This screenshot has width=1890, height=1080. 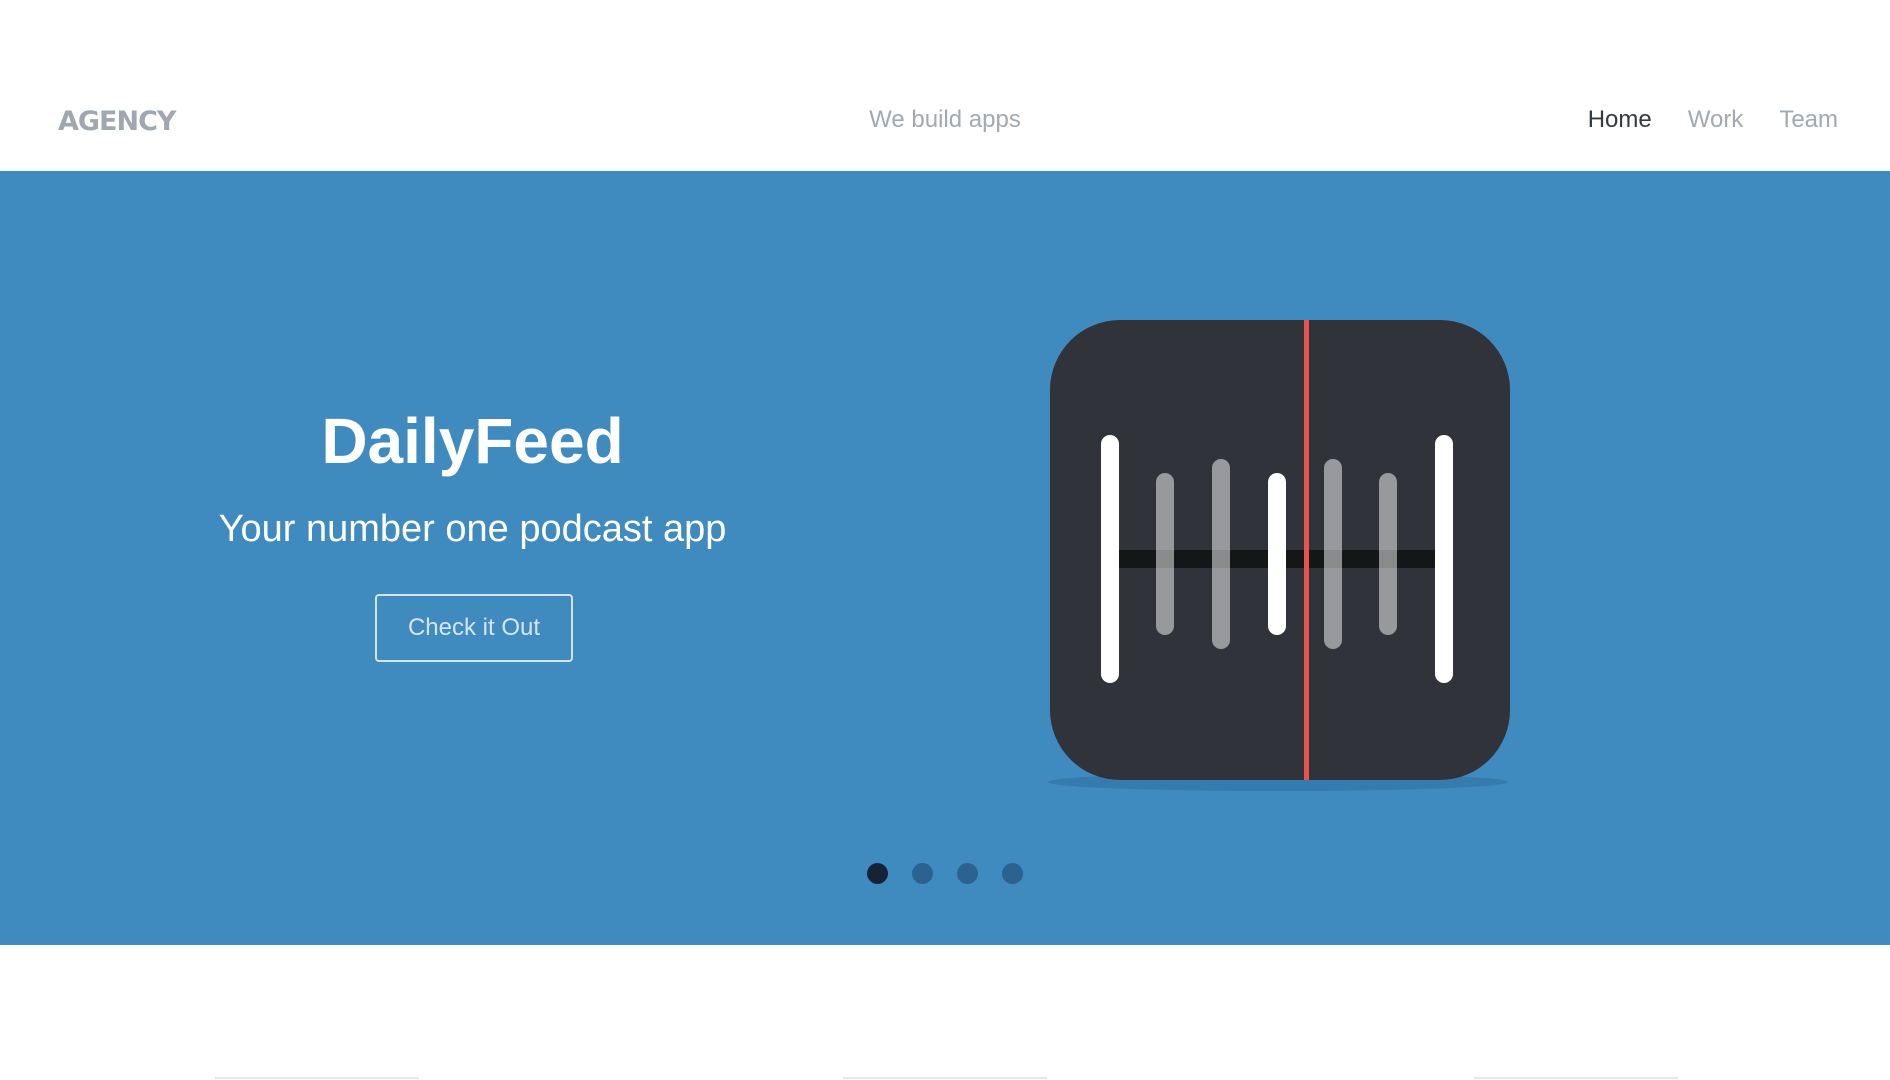 What do you see at coordinates (1808, 120) in the screenshot?
I see `nav-team-link: Team` at bounding box center [1808, 120].